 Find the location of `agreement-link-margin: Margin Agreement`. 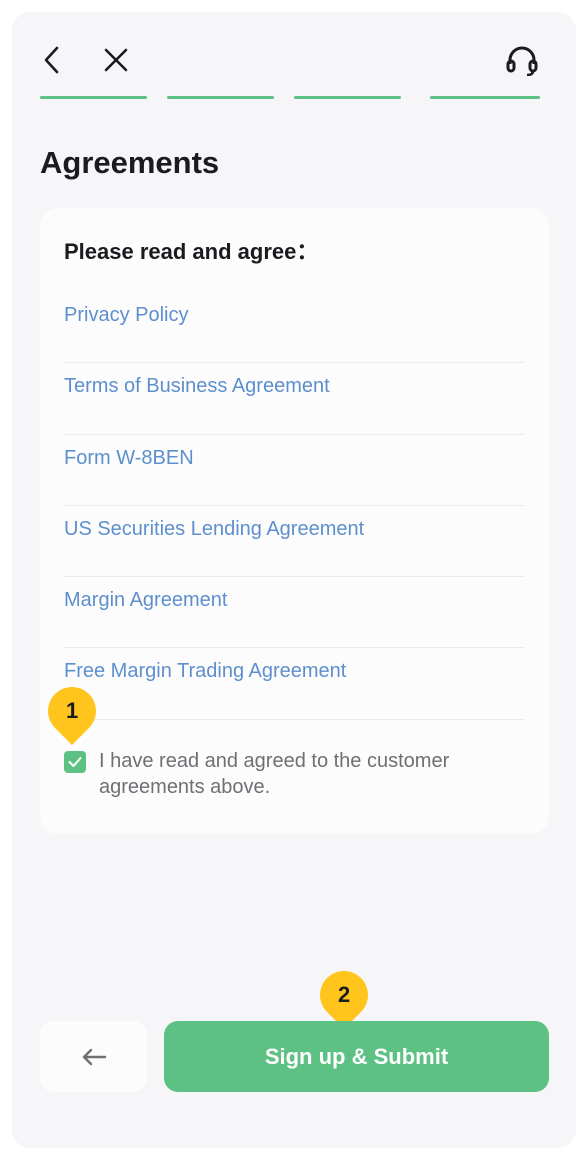

agreement-link-margin: Margin Agreement is located at coordinates (294, 613).